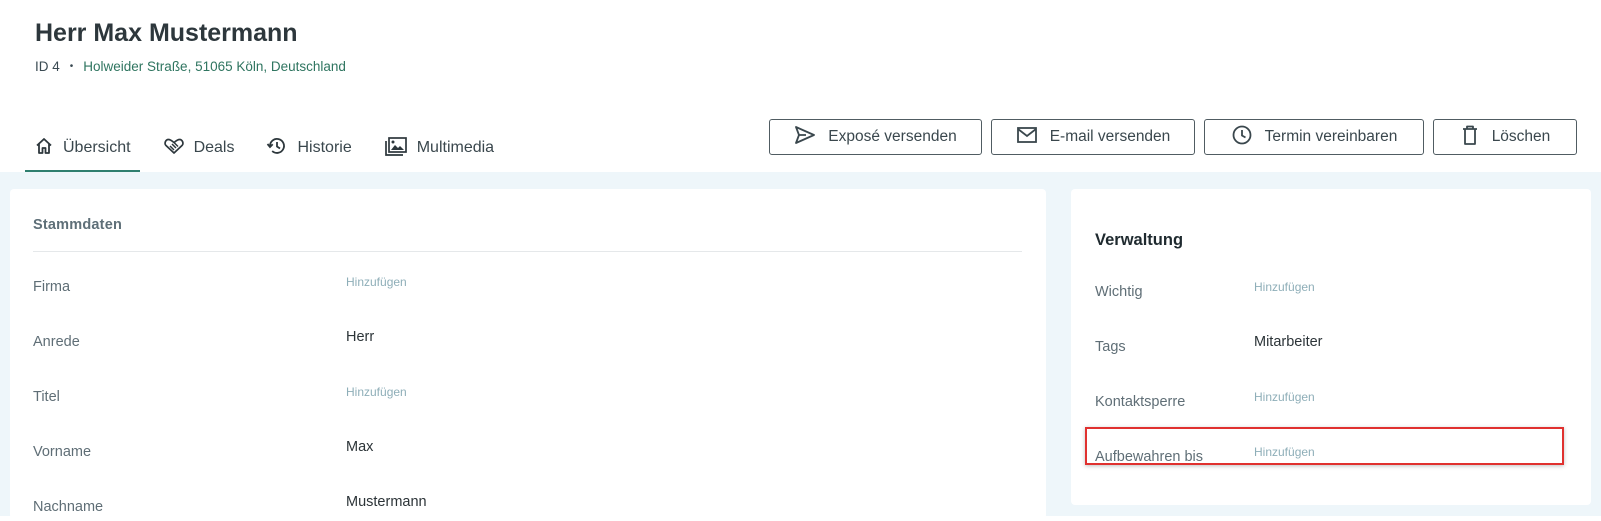  What do you see at coordinates (1330, 401) in the screenshot?
I see `field-row-kontaktsperre: Kontaktsperre Hinzufügen` at bounding box center [1330, 401].